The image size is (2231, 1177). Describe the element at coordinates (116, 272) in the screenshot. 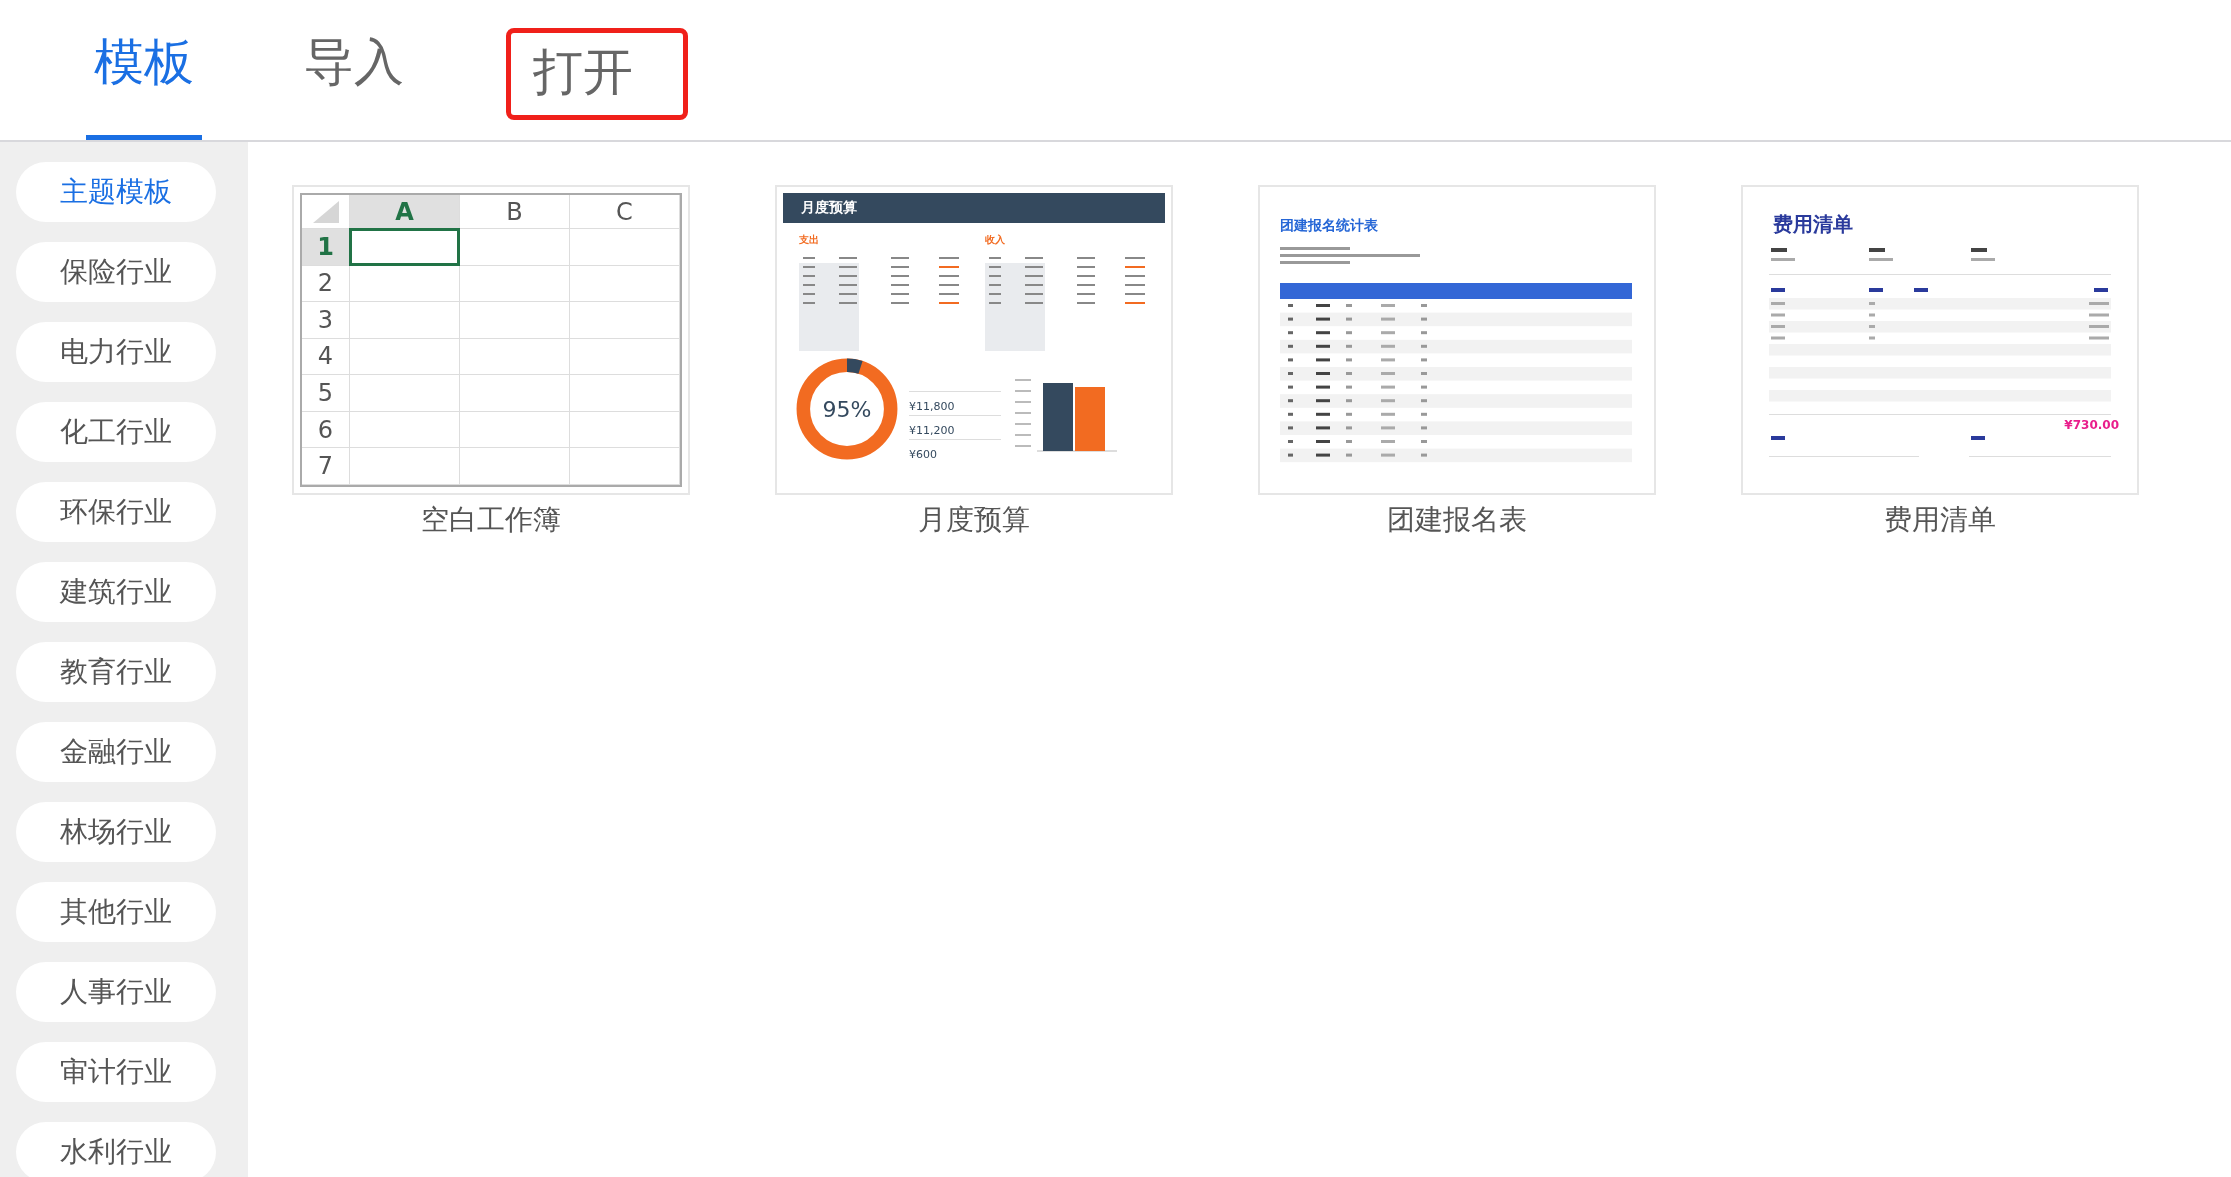

I see `category-item: 保险行业` at that location.